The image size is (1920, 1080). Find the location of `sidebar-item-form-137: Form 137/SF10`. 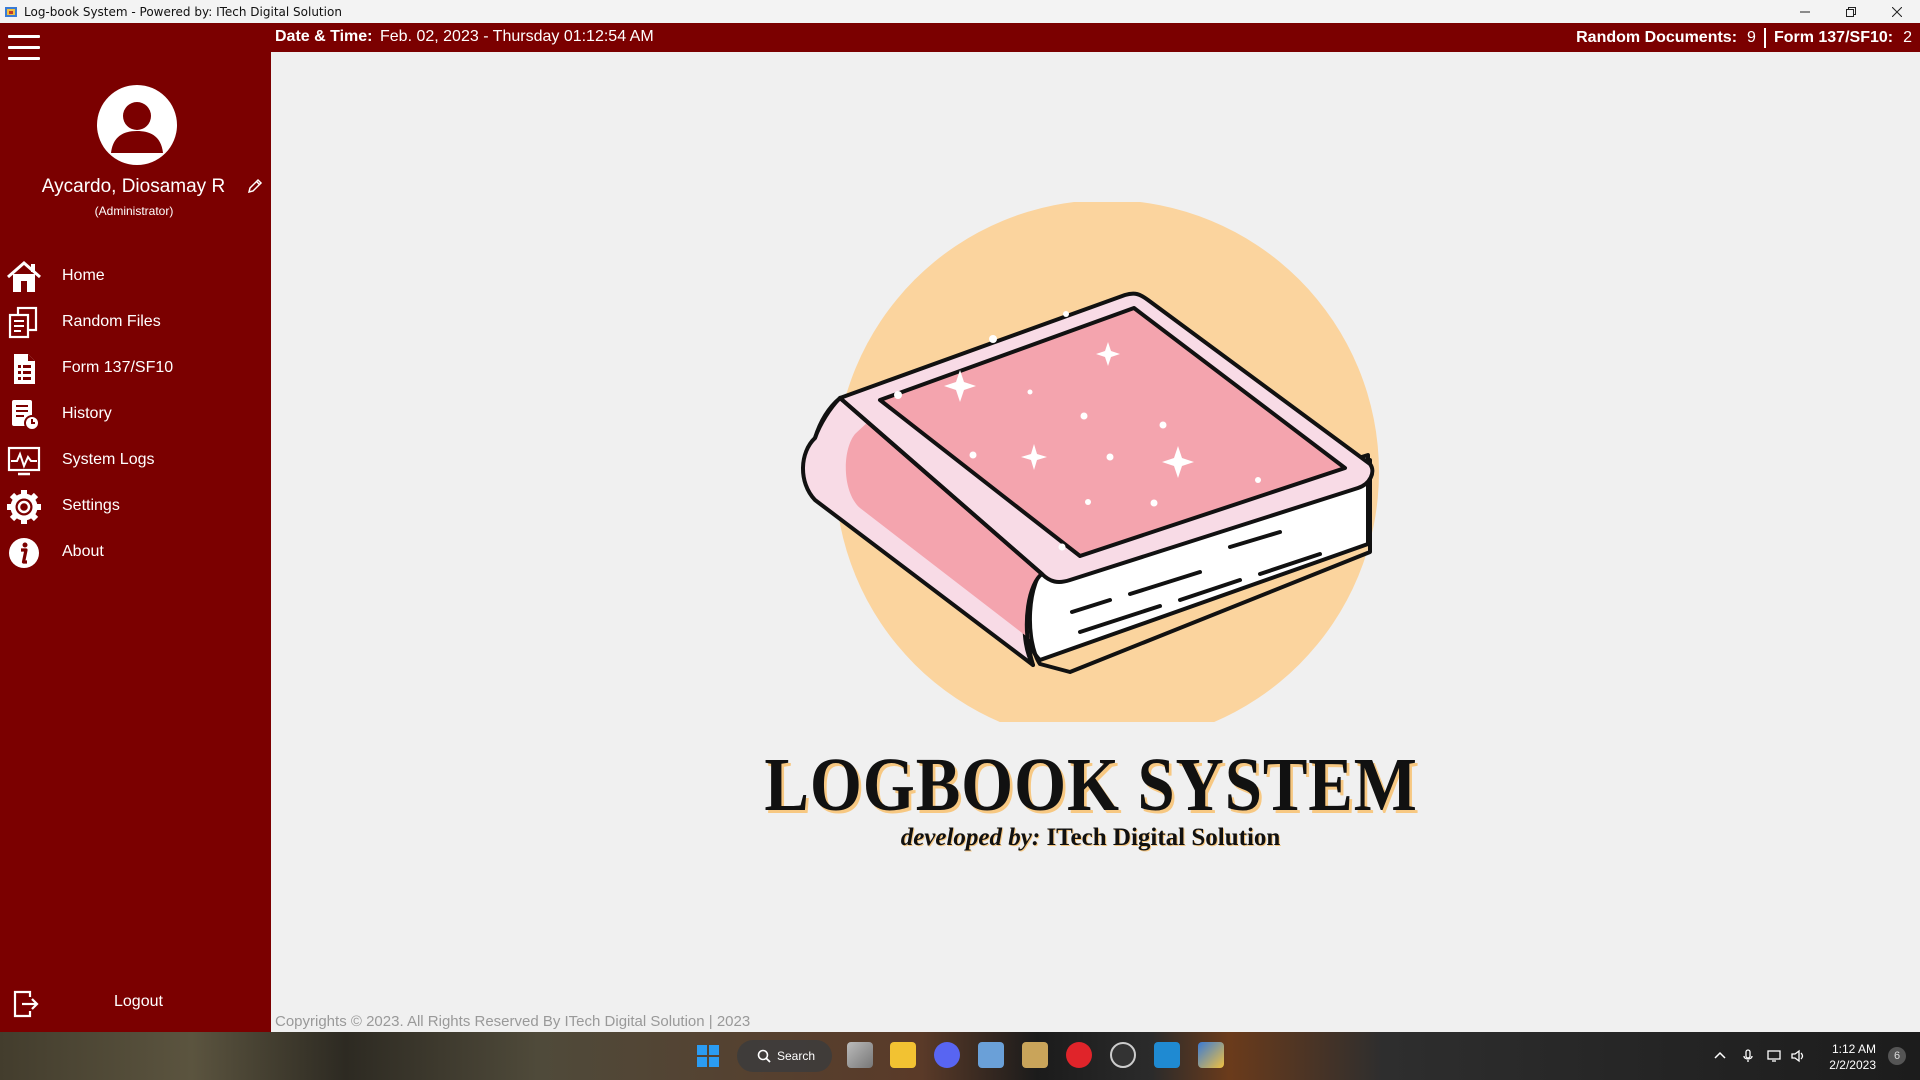

sidebar-item-form-137: Form 137/SF10 is located at coordinates (135, 368).